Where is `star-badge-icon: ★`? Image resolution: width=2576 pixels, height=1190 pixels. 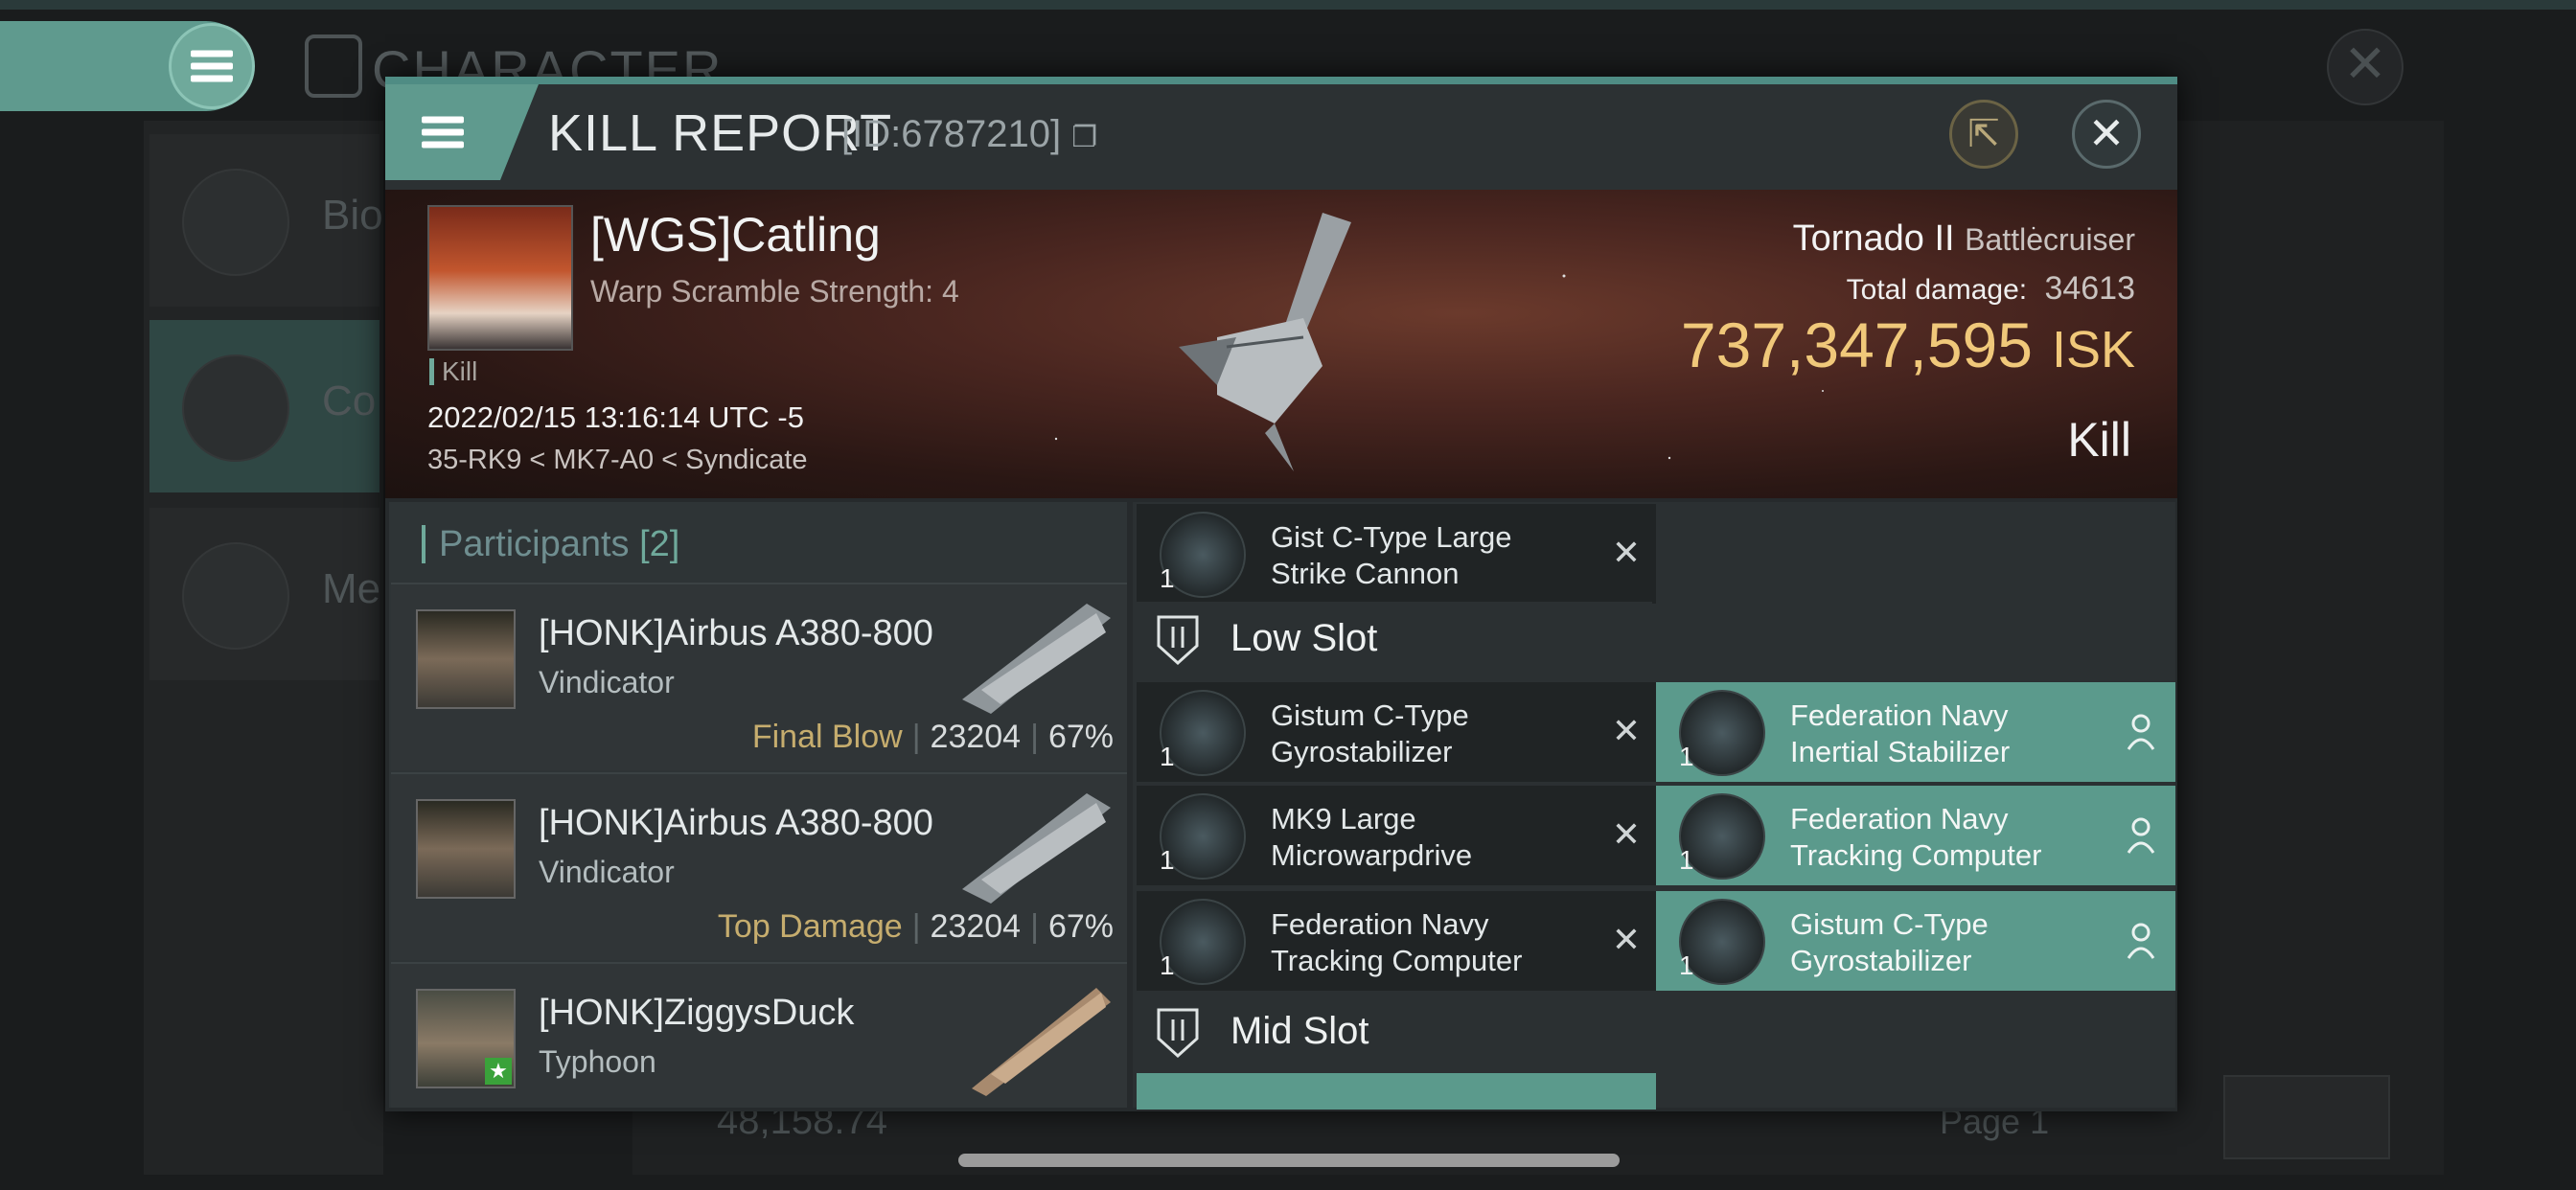
star-badge-icon: ★ is located at coordinates (498, 1071).